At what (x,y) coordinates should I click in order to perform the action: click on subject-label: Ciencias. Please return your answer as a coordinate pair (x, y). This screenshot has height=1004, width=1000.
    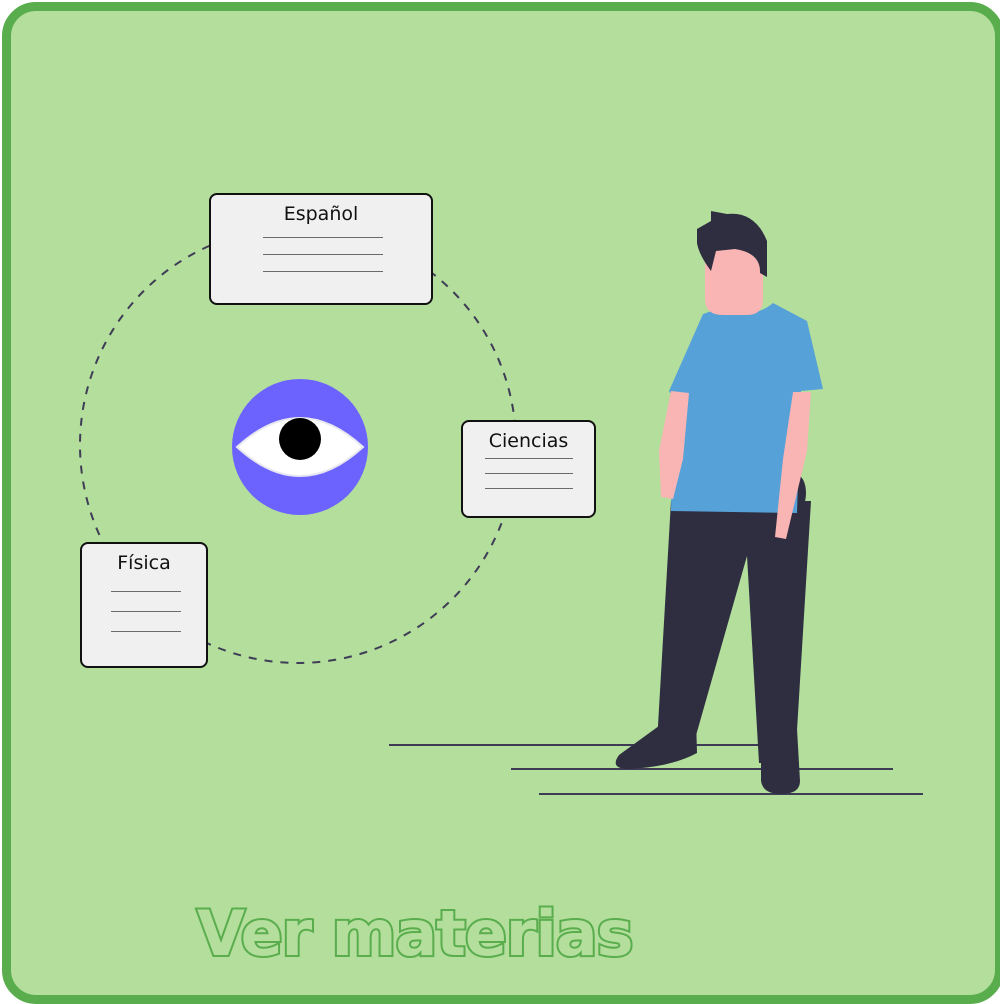
    Looking at the image, I should click on (528, 441).